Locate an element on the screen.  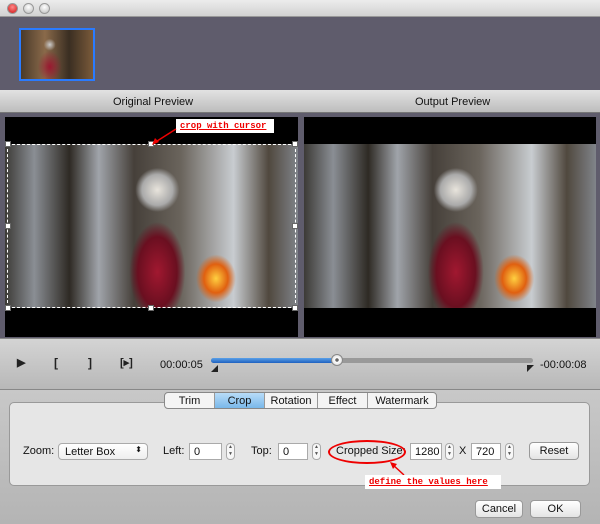
edit-tabs: Trim Crop Rotation Effect Watermark is located at coordinates (300, 400).